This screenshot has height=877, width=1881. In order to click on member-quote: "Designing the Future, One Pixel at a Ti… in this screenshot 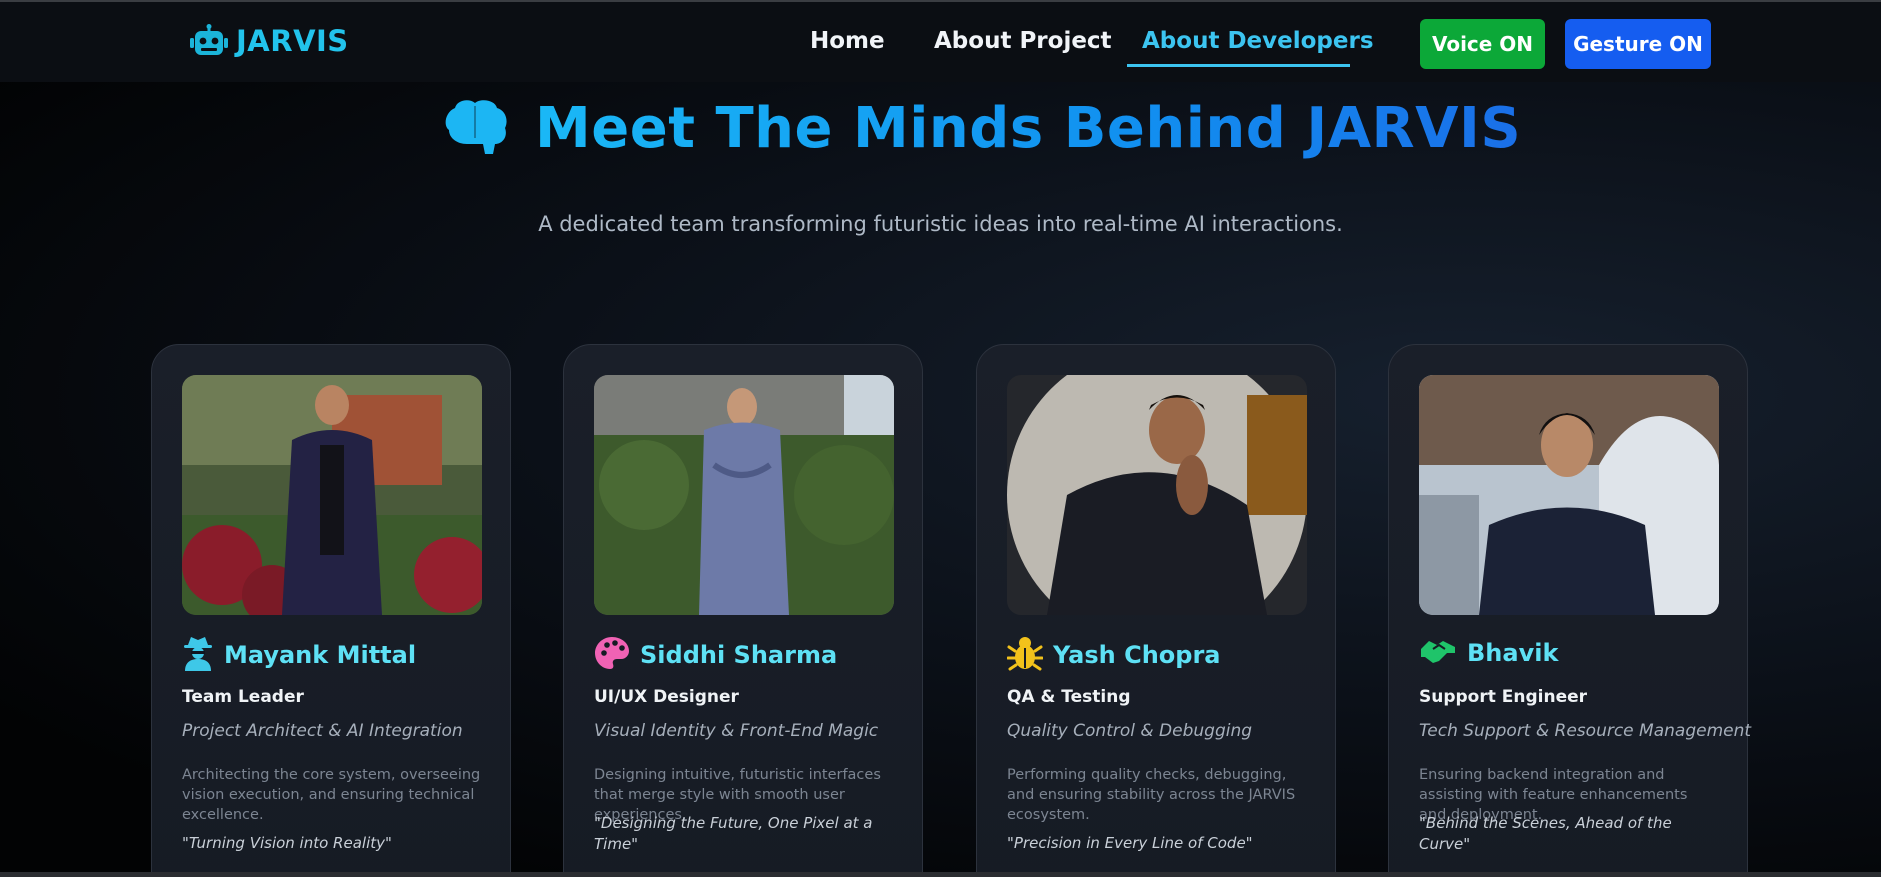, I will do `click(733, 833)`.